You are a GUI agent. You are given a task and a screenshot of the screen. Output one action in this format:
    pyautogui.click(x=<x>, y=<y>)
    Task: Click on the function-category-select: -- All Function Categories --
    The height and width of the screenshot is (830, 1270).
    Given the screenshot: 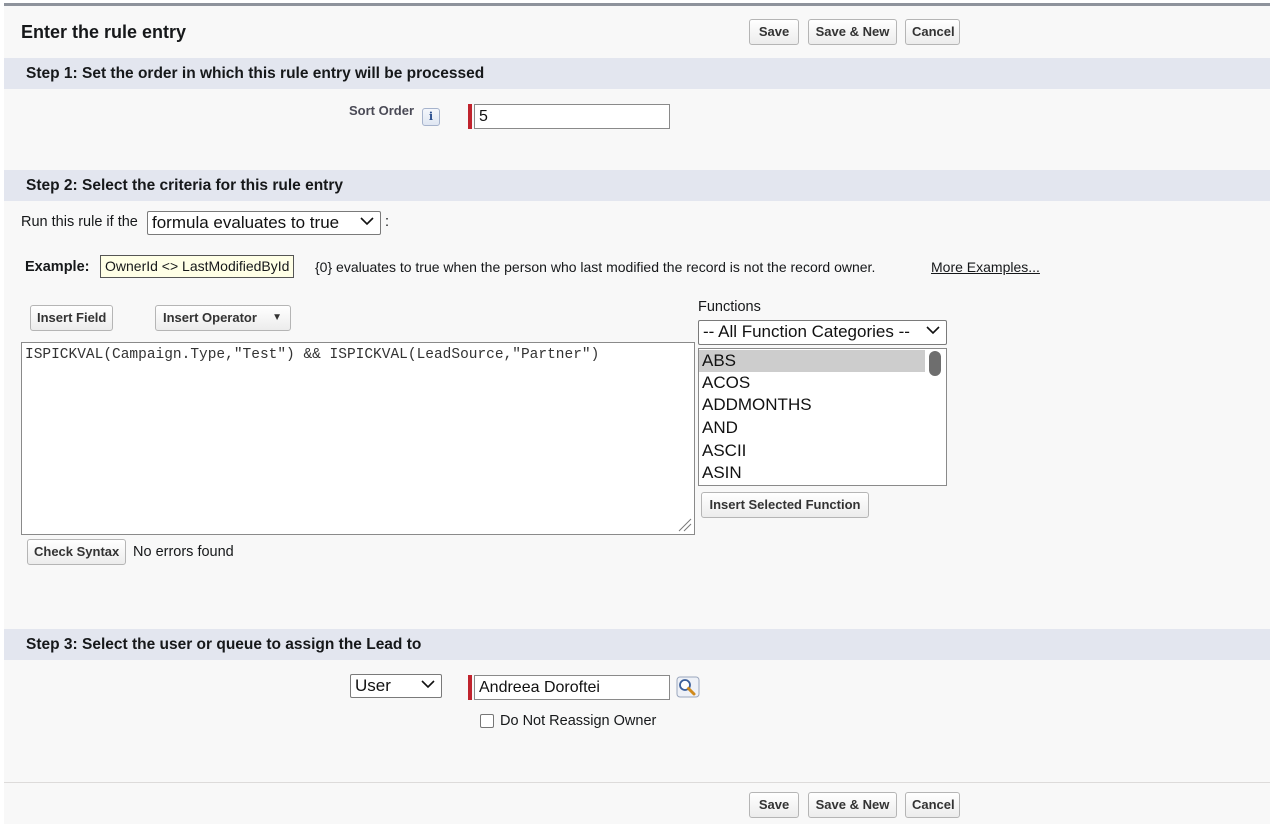 What is the action you would take?
    pyautogui.click(x=822, y=332)
    